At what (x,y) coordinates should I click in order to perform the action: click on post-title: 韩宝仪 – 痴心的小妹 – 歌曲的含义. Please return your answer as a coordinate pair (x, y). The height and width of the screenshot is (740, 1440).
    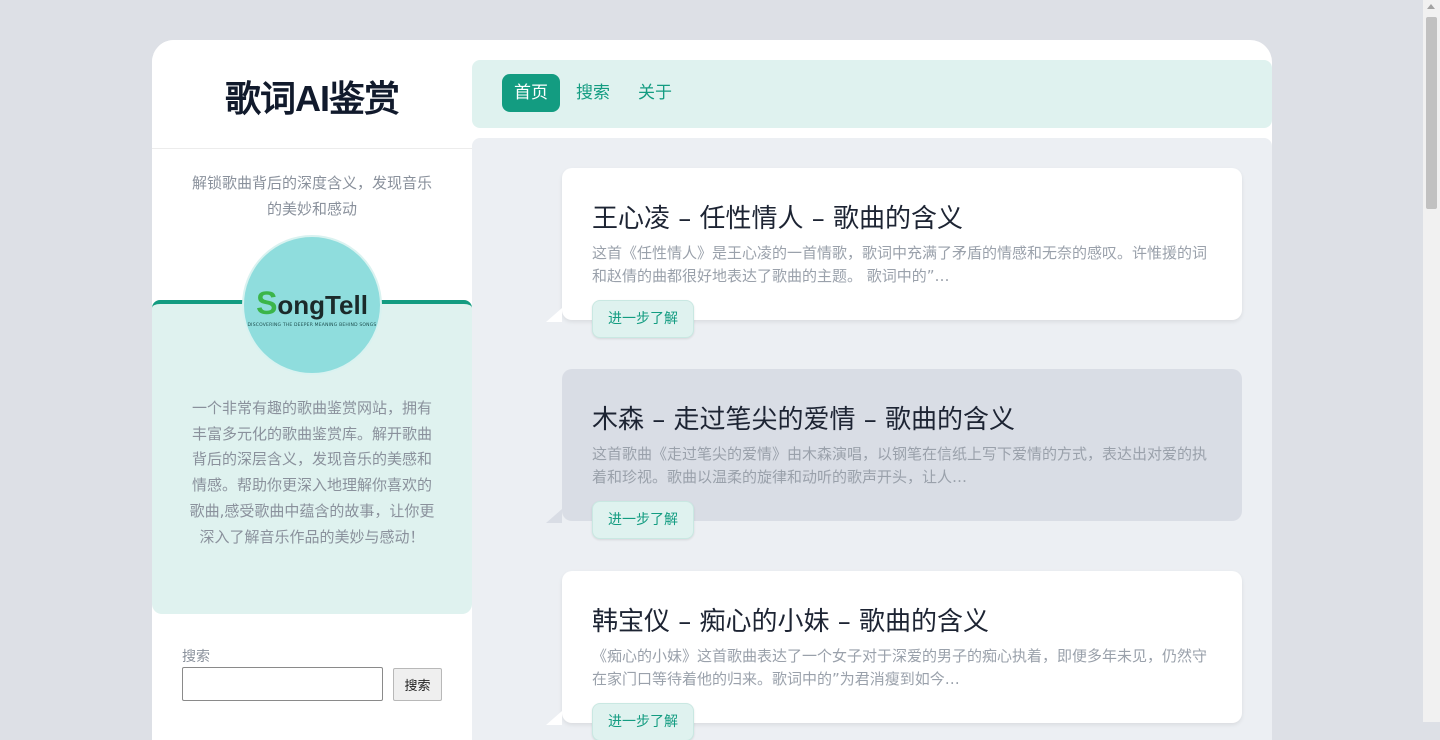
    Looking at the image, I should click on (790, 619).